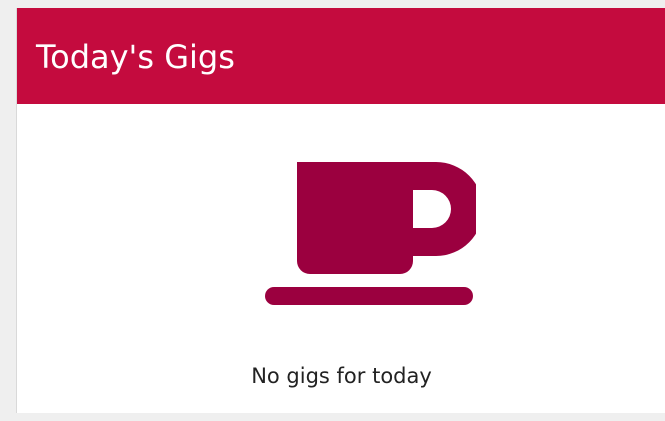  What do you see at coordinates (341, 376) in the screenshot?
I see `empty-message: No gigs for today` at bounding box center [341, 376].